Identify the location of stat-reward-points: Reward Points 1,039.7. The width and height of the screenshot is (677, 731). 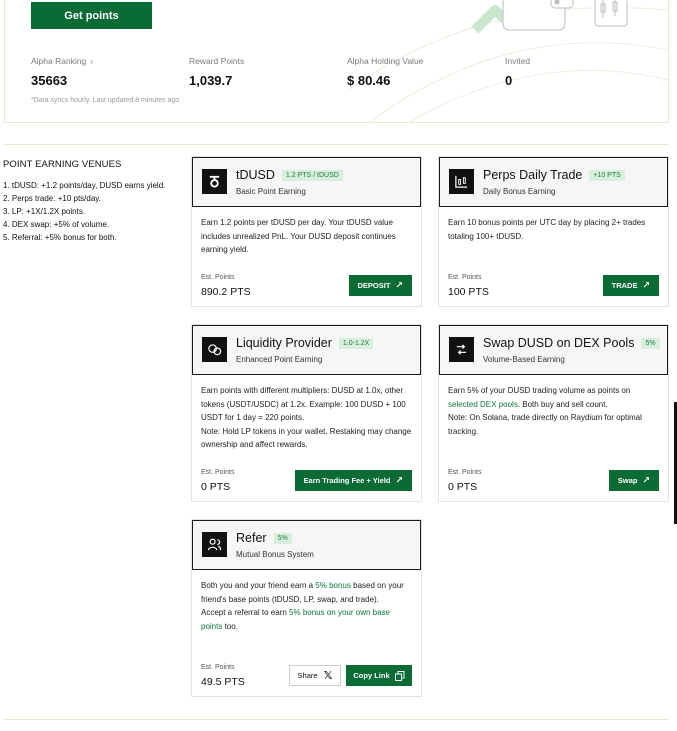
(216, 72).